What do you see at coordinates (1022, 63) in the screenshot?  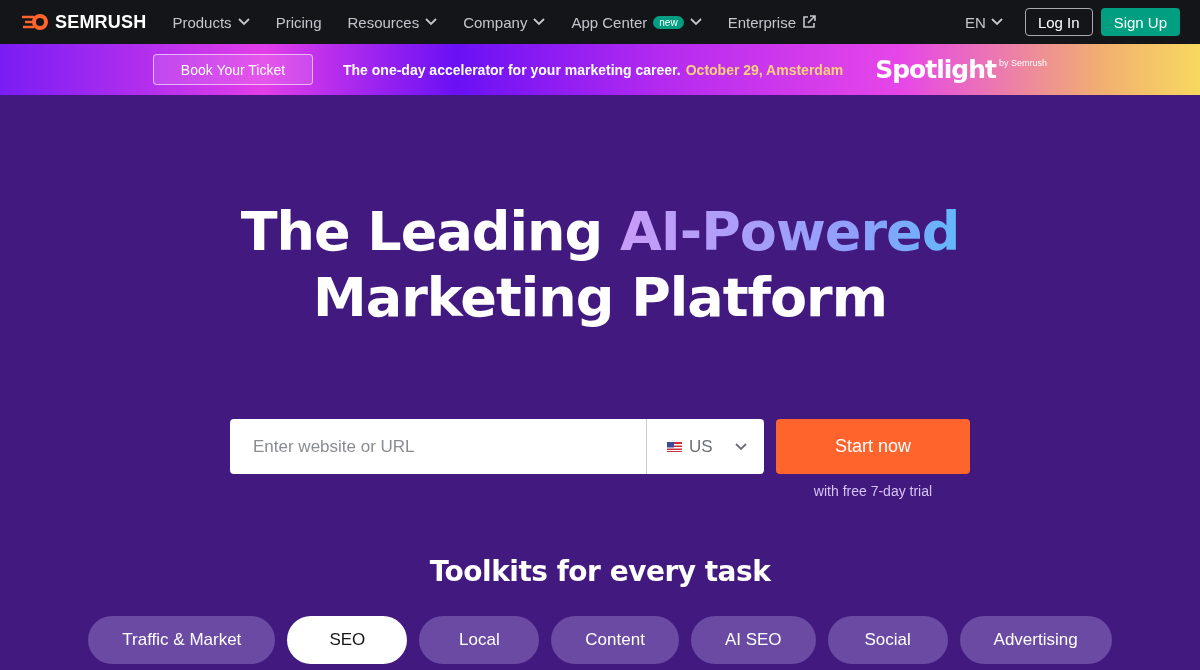 I see `brand-byline: by Semrush` at bounding box center [1022, 63].